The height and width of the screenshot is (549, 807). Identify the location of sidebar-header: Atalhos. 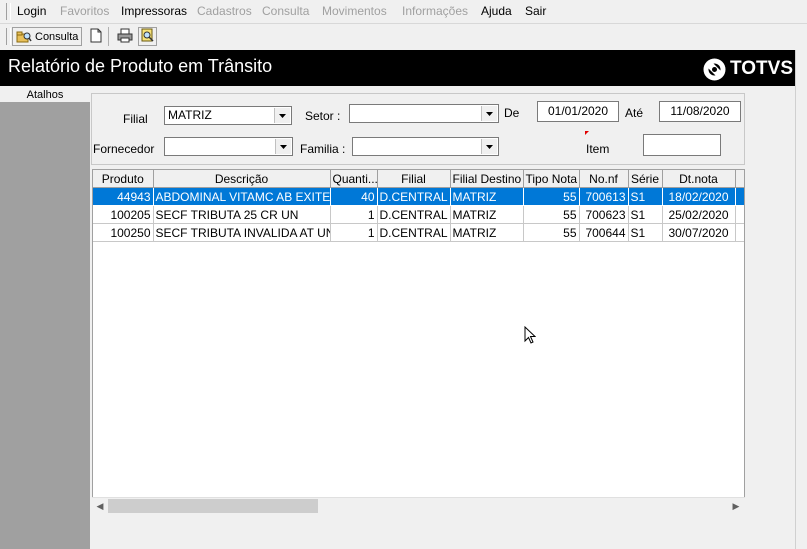
(45, 95).